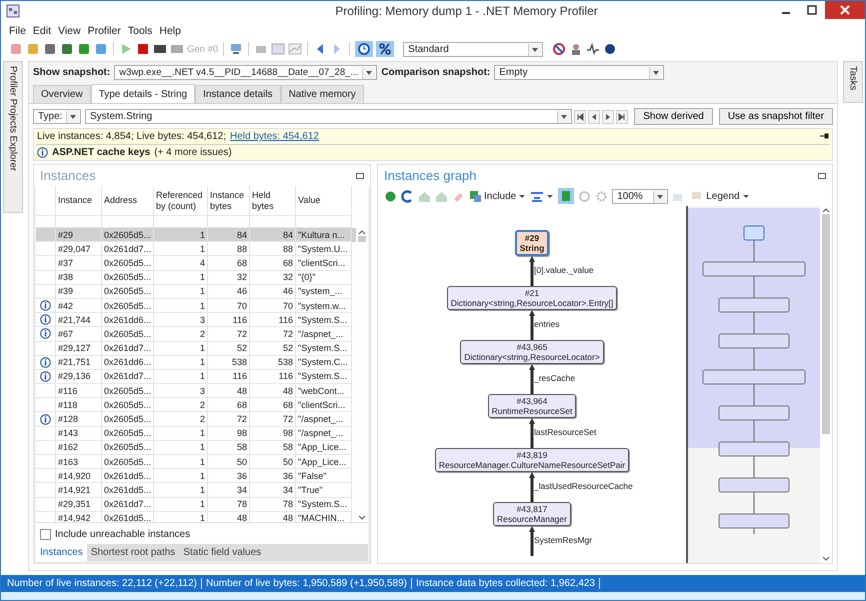  I want to click on graph-node: #43,819 ResourceManager.CultureNameResourceSetPair, so click(532, 460).